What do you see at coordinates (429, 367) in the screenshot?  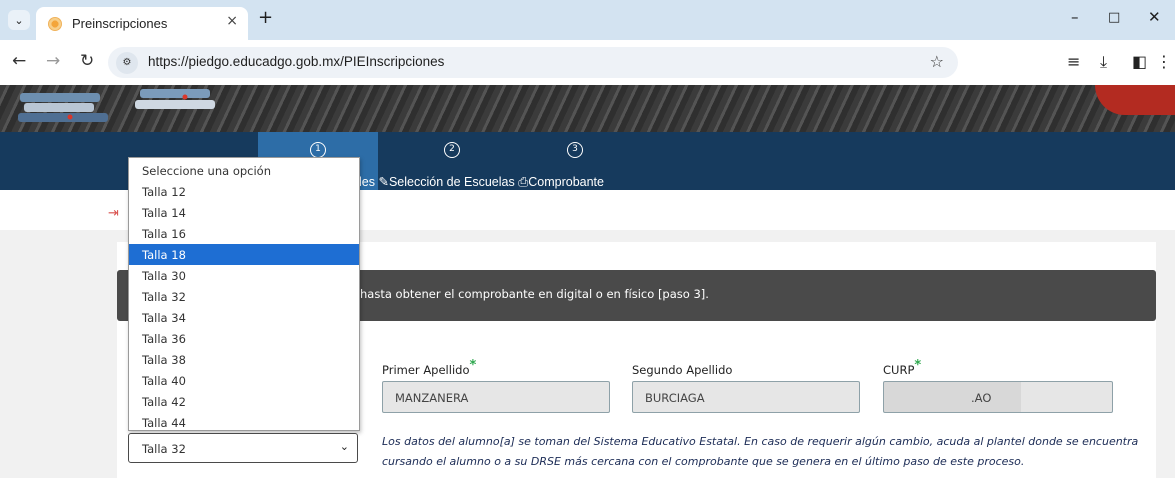 I see `primer-apellido-label: Primer Apellido*` at bounding box center [429, 367].